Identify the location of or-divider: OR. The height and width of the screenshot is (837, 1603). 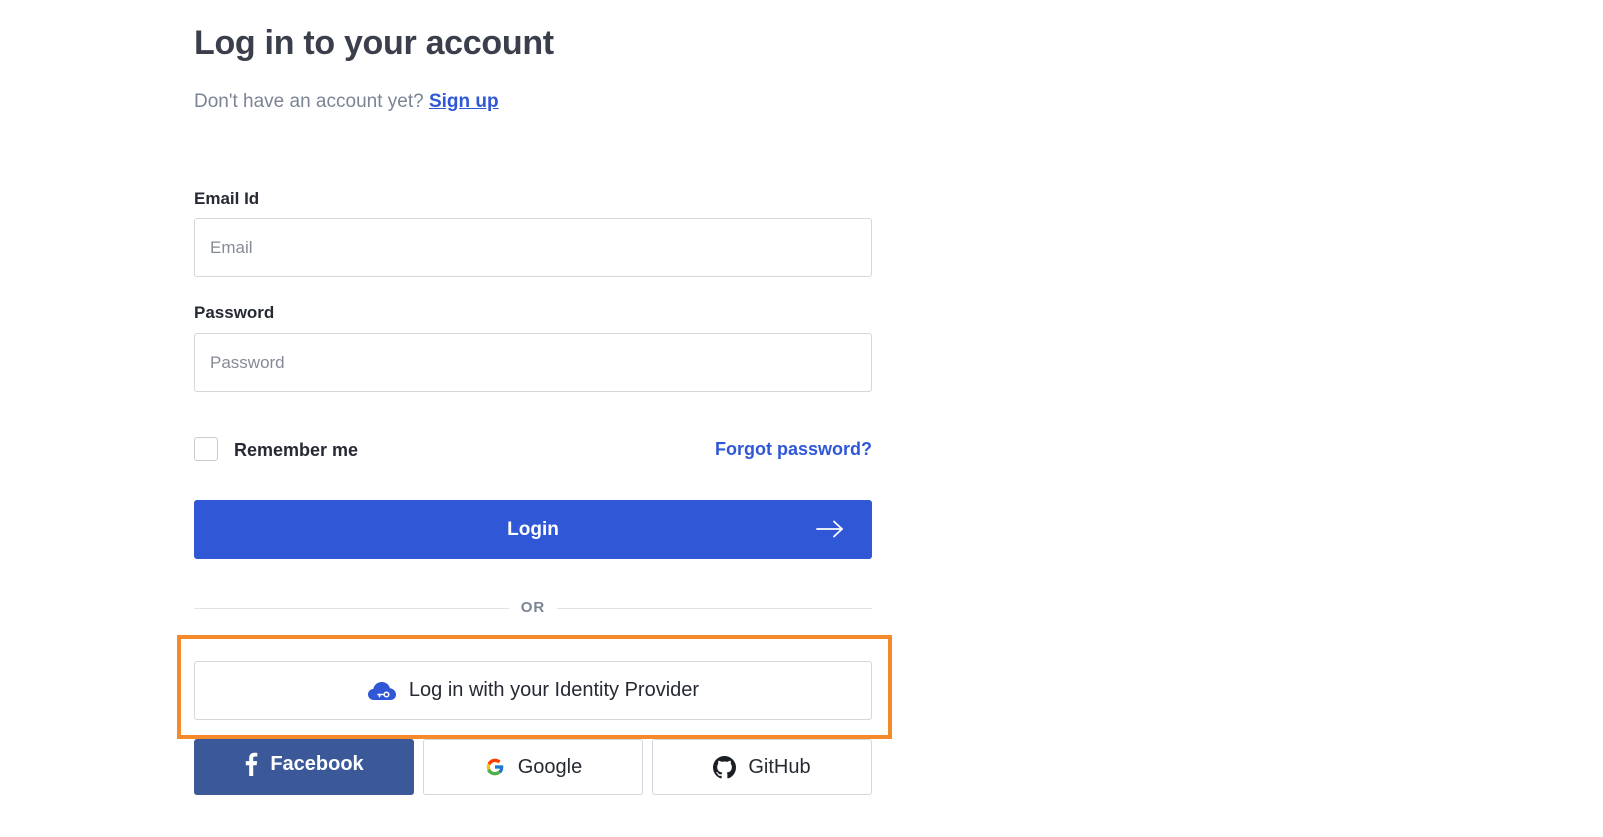
(533, 608).